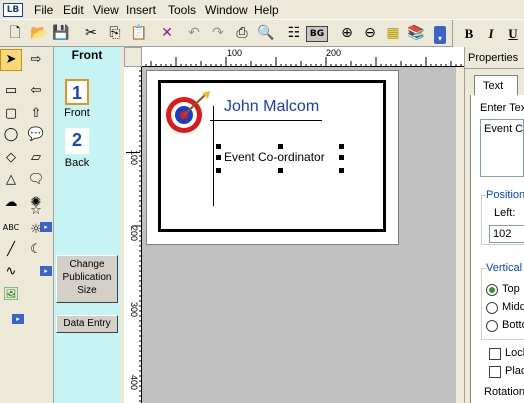 The height and width of the screenshot is (403, 524). What do you see at coordinates (460, 235) in the screenshot?
I see `vertical-scrollbar` at bounding box center [460, 235].